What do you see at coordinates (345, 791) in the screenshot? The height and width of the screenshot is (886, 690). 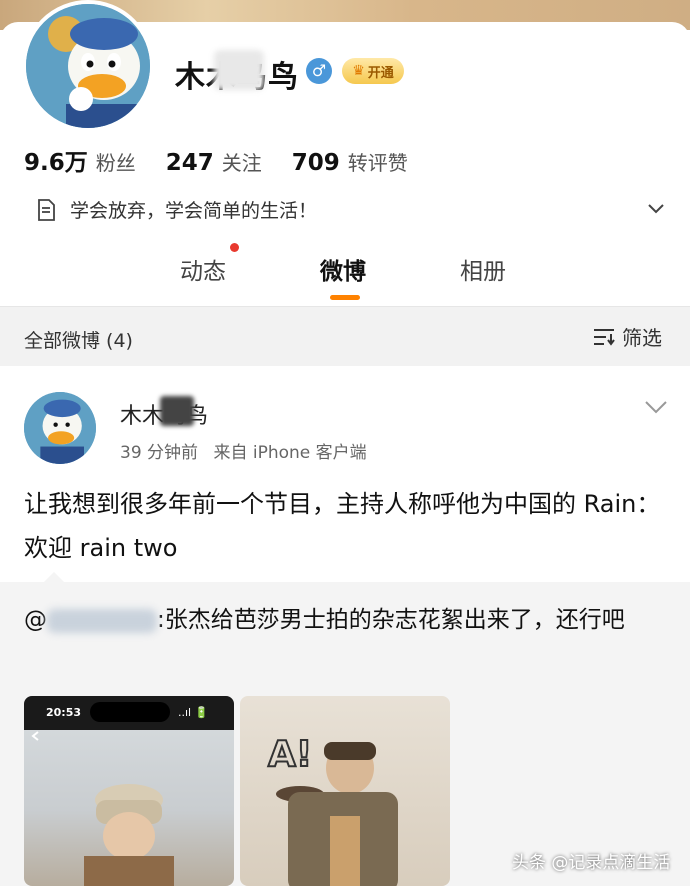 I see `repost-image-2: A!` at bounding box center [345, 791].